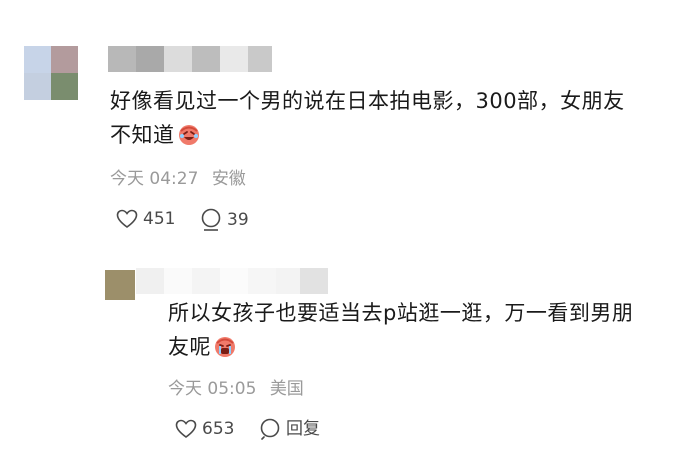 The image size is (690, 449). What do you see at coordinates (401, 313) in the screenshot?
I see `reply-text-line: 所以女孩子也要适当去p站逛一逛，万一看到男朋` at bounding box center [401, 313].